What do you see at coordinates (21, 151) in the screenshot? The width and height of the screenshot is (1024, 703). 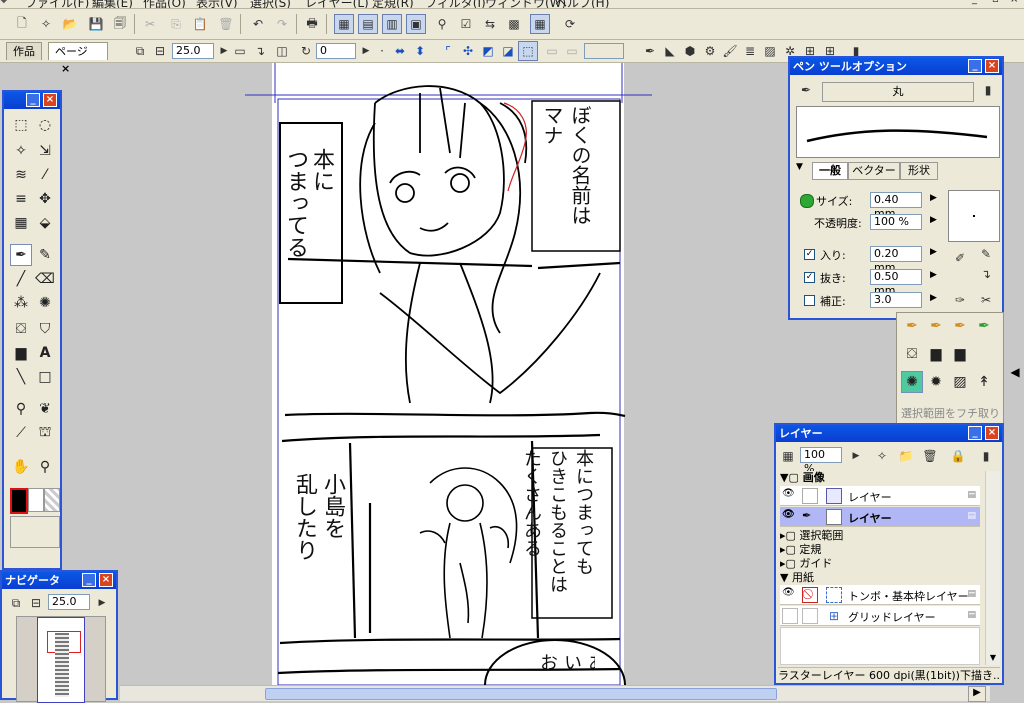 I see `magic-wand-icon: ✧` at bounding box center [21, 151].